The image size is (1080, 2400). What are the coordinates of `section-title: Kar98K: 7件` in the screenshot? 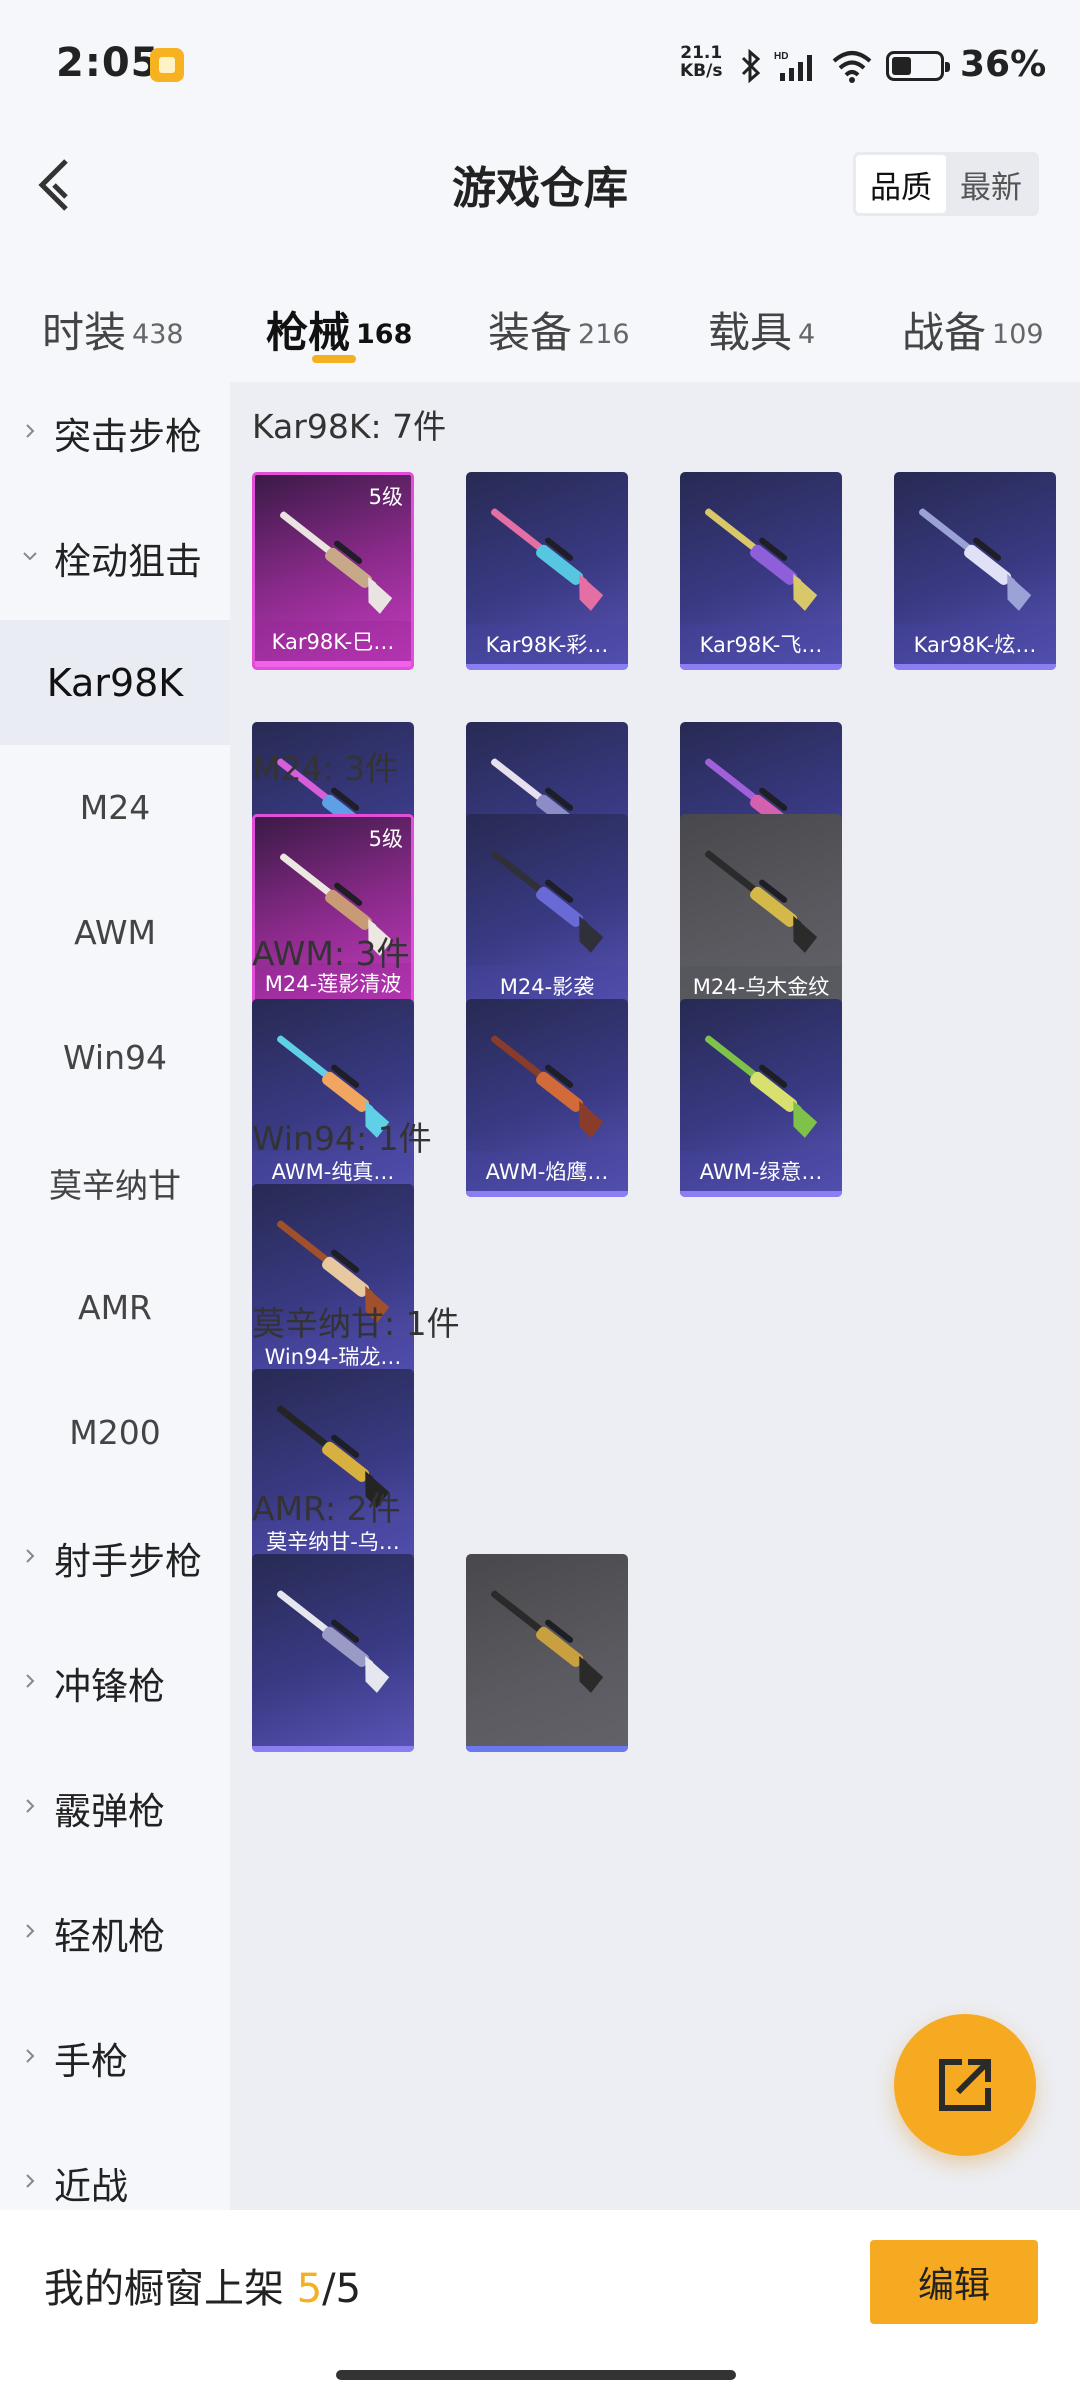 It's located at (349, 426).